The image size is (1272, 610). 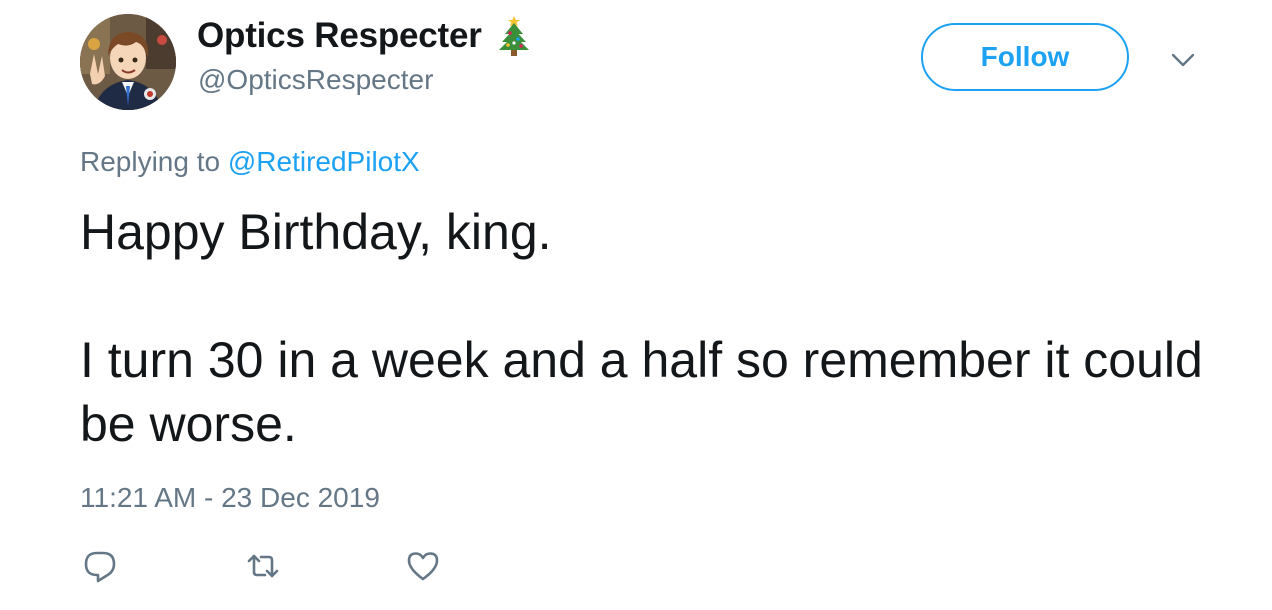 I want to click on tweet-timestamp: 11:21 AM - 23 Dec 2019, so click(x=230, y=498).